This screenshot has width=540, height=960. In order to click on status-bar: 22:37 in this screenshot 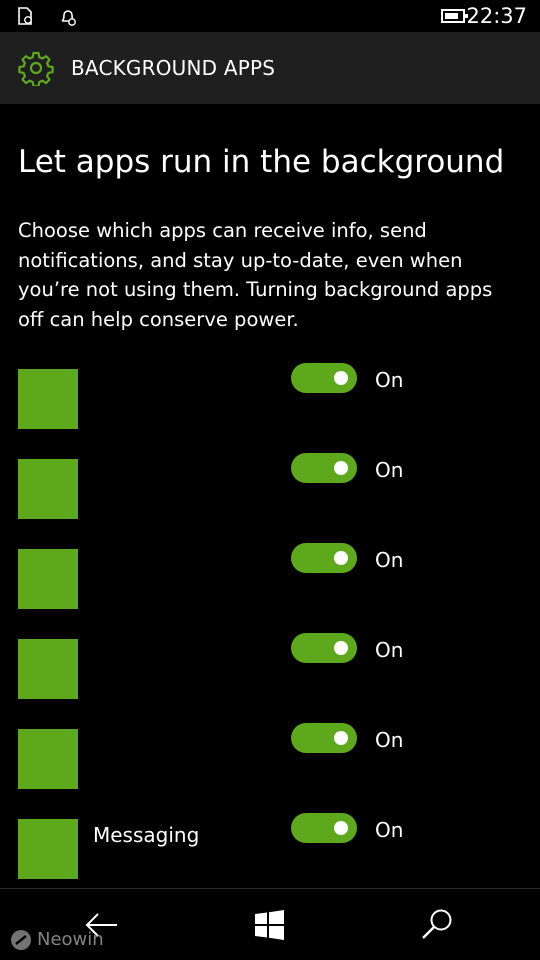, I will do `click(270, 16)`.